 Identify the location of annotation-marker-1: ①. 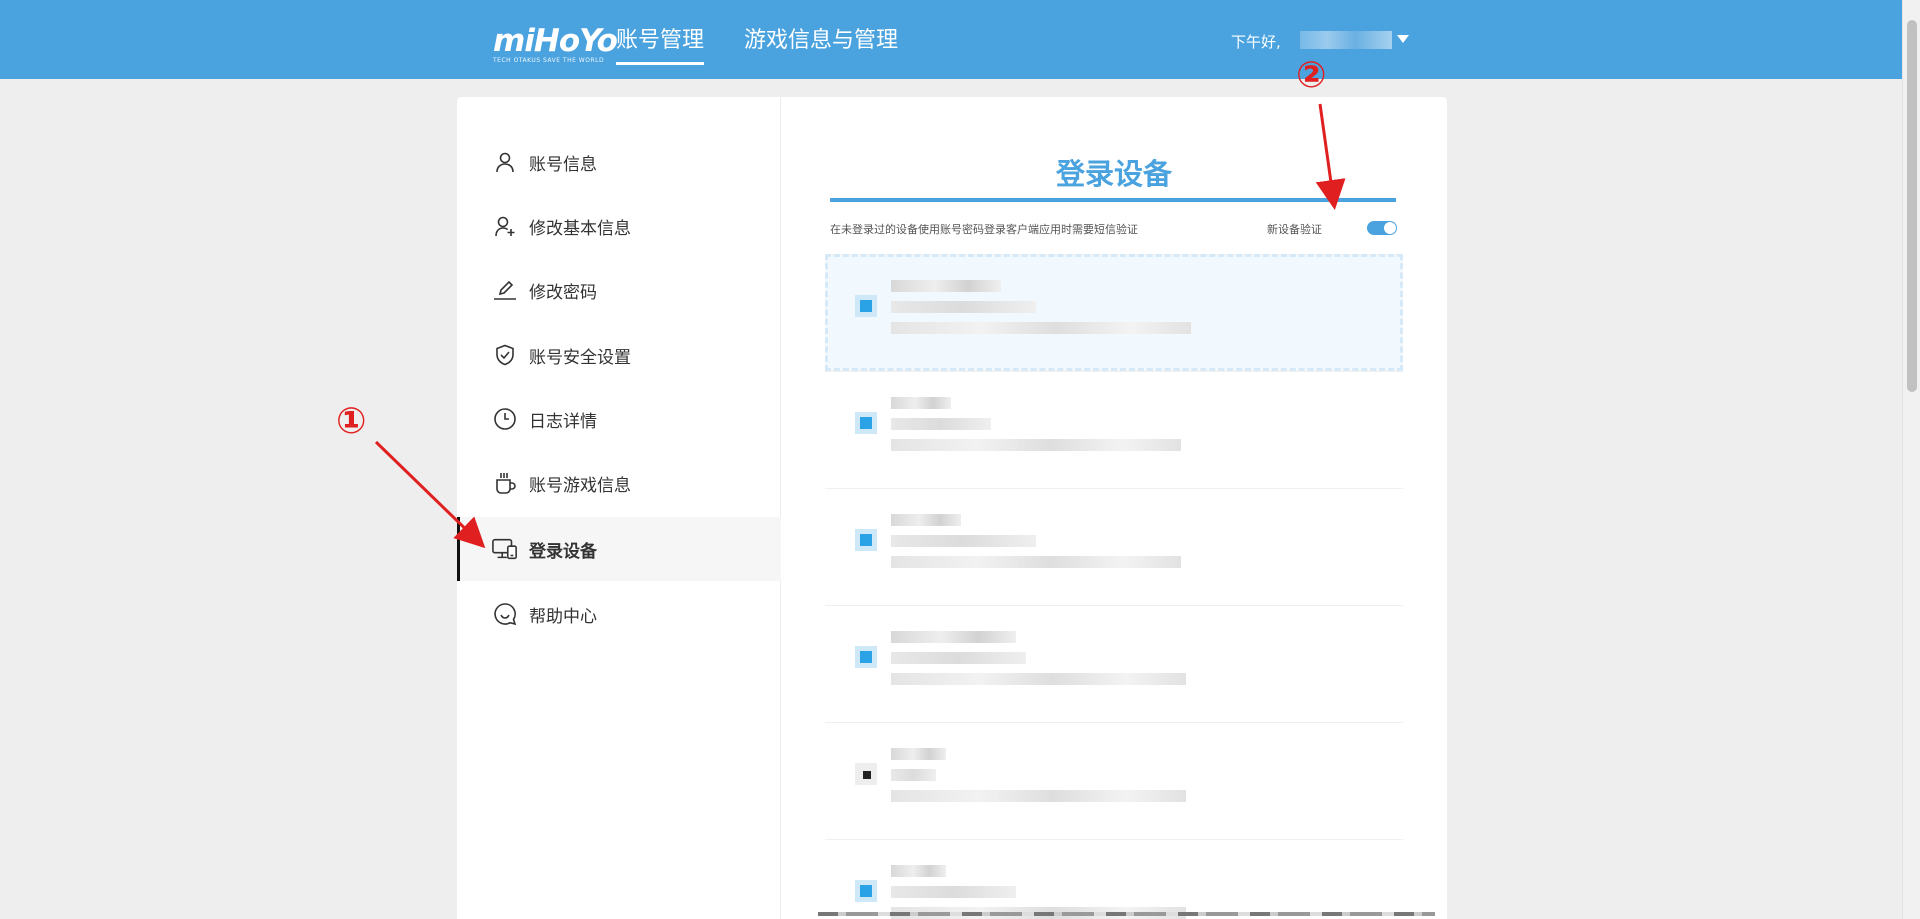
(351, 421).